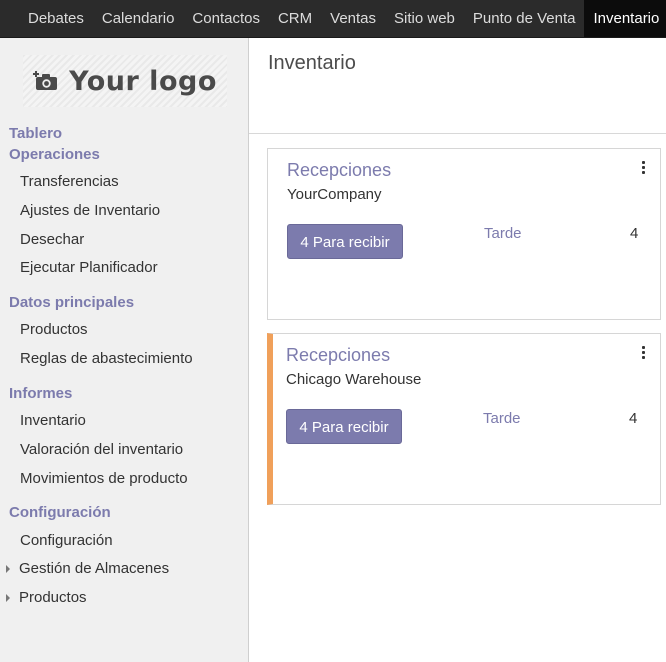 Image resolution: width=666 pixels, height=662 pixels. I want to click on nav-calendario: Calendario, so click(138, 18).